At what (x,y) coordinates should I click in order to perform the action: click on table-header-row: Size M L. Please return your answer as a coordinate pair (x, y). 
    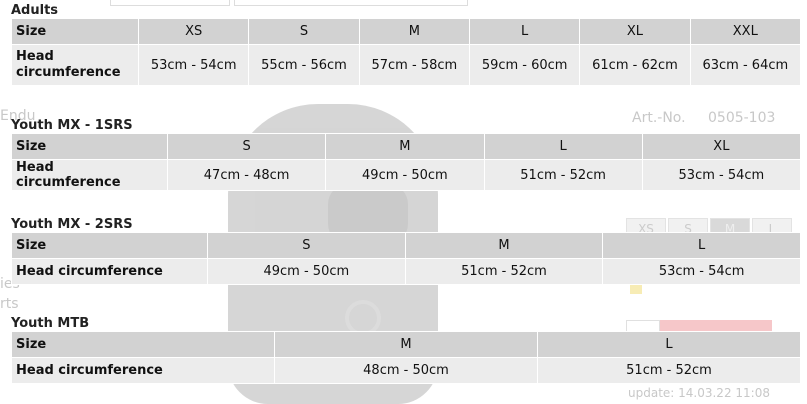
    Looking at the image, I should click on (406, 344).